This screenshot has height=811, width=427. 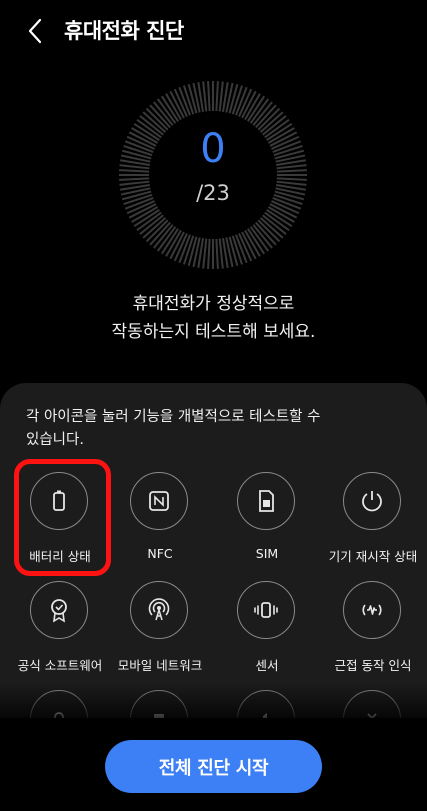 I want to click on progress-ring: 0 /23, so click(x=213, y=175).